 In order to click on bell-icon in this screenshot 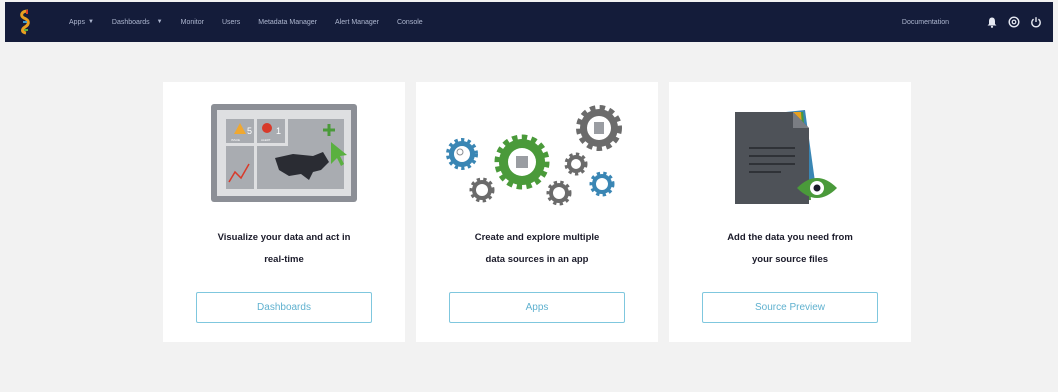, I will do `click(992, 22)`.